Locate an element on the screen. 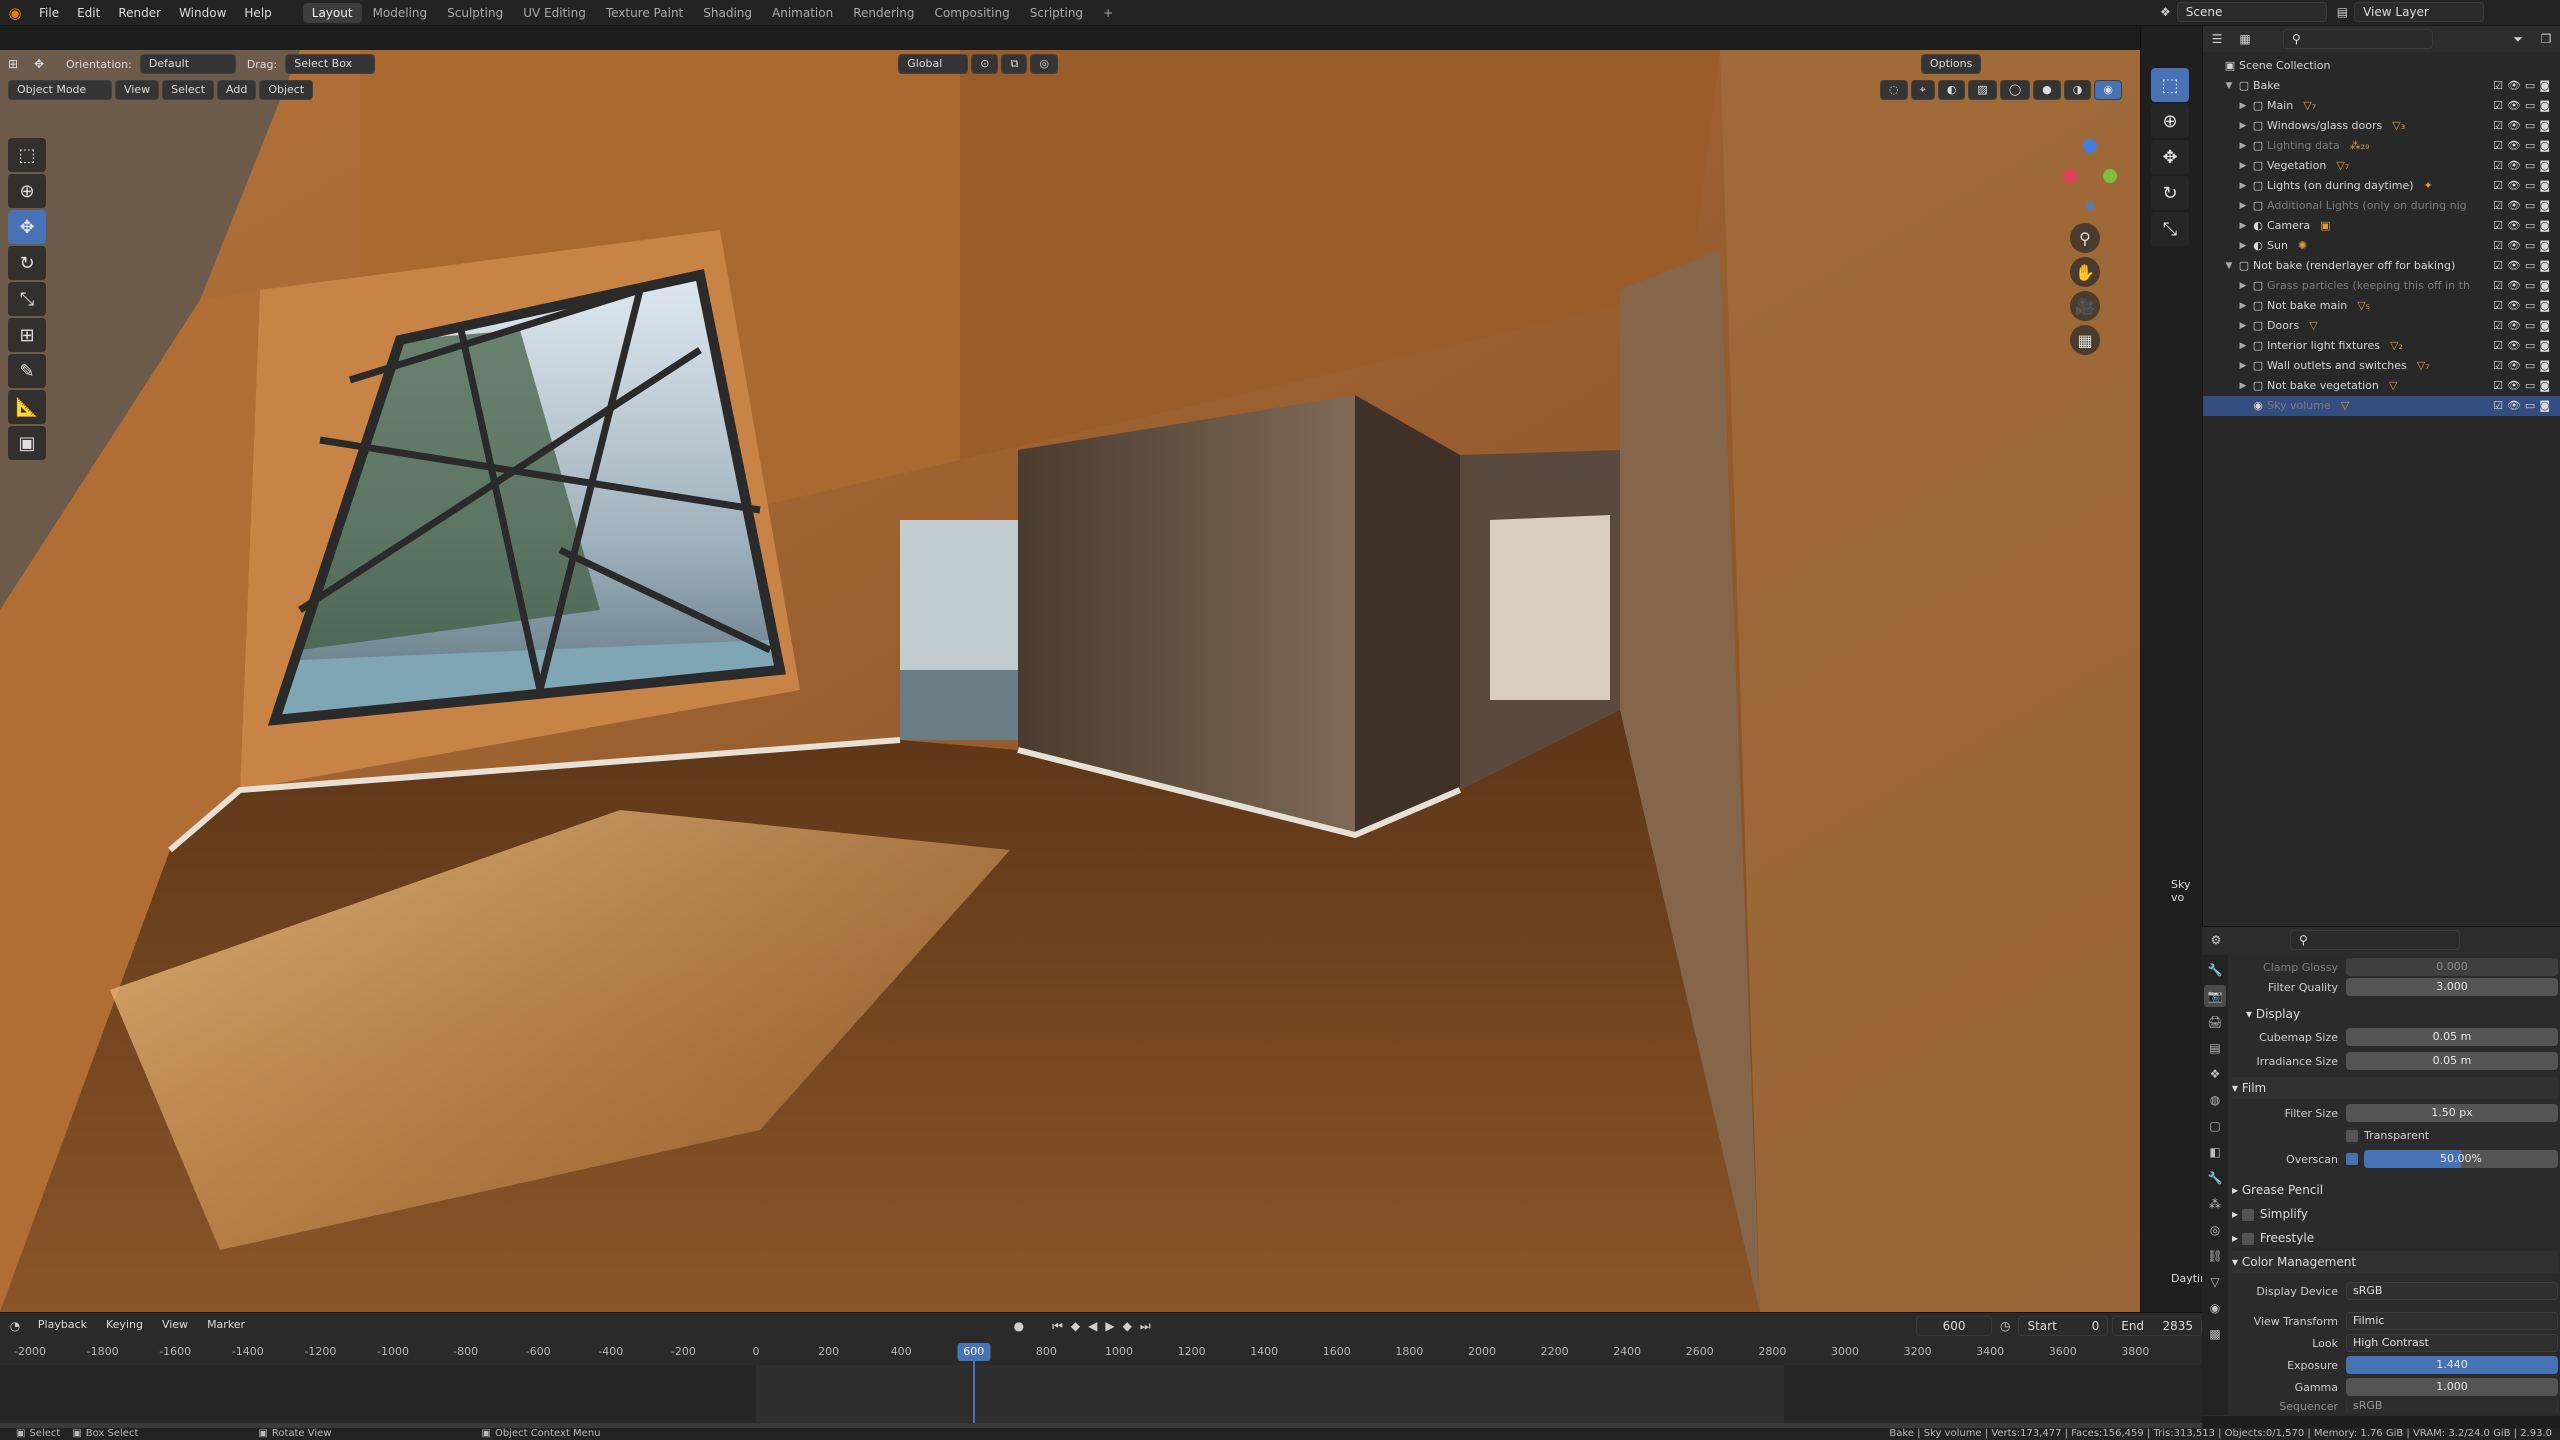 The width and height of the screenshot is (2560, 1440). menu-window: Window is located at coordinates (202, 13).